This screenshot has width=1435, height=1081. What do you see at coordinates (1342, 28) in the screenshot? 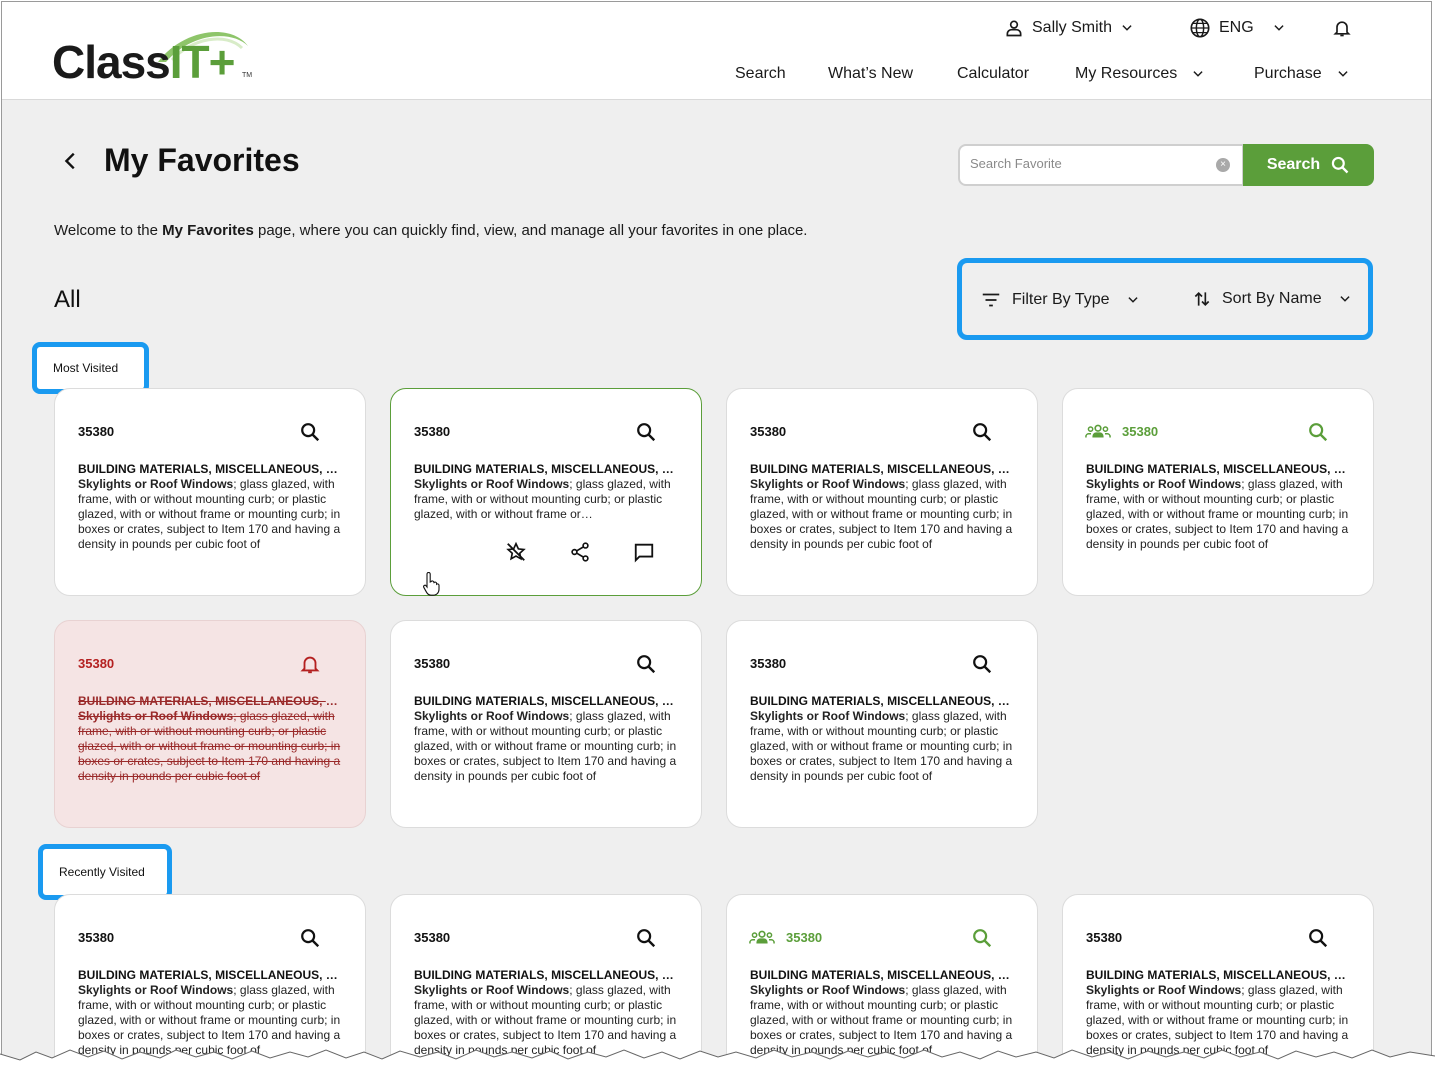
I see `notifications-button` at bounding box center [1342, 28].